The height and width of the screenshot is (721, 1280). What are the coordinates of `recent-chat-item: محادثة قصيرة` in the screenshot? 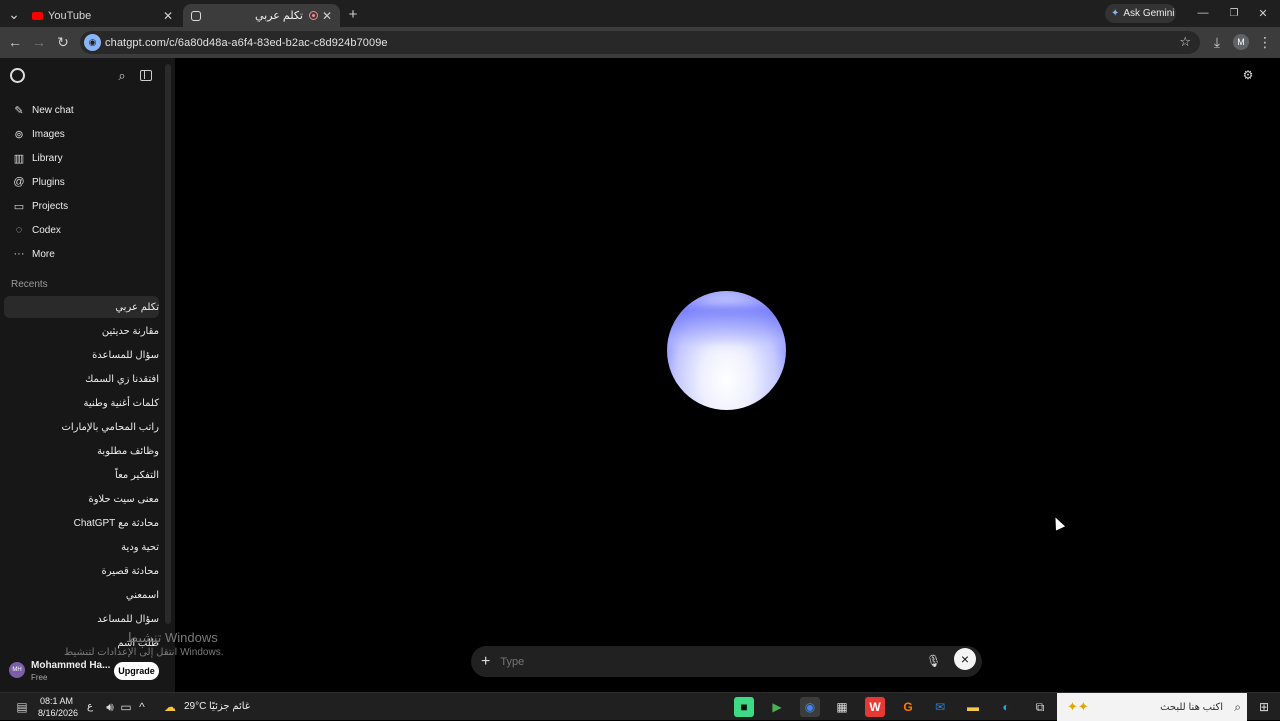 It's located at (81, 571).